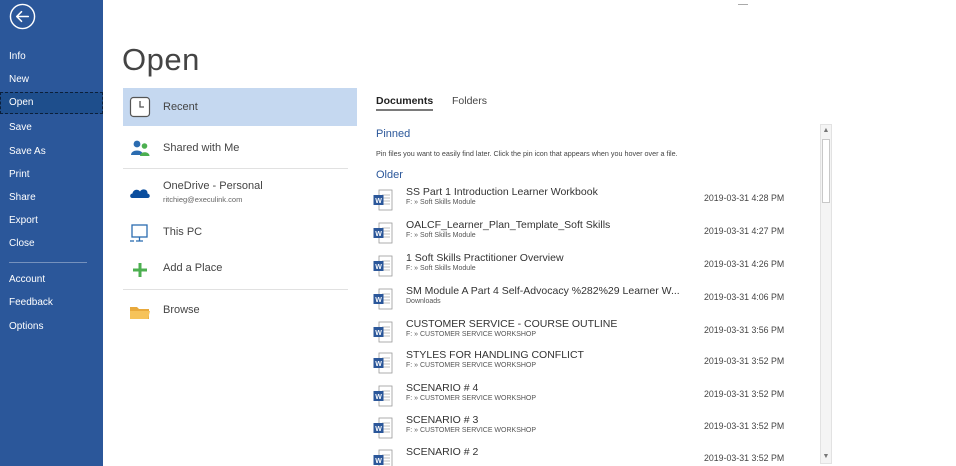 Image resolution: width=956 pixels, height=466 pixels. What do you see at coordinates (51, 327) in the screenshot?
I see `nav-options: Options` at bounding box center [51, 327].